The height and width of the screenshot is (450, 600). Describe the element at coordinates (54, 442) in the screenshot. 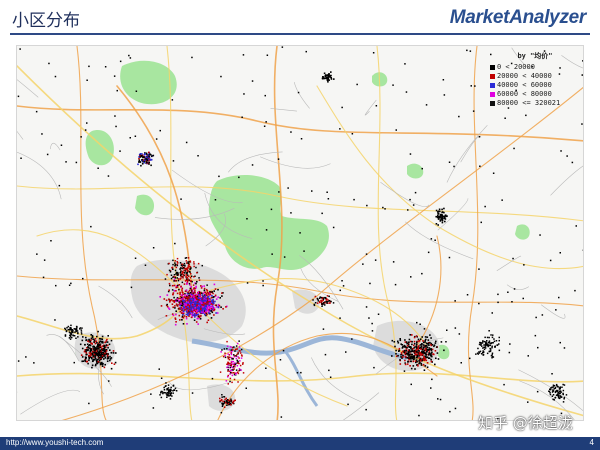

I see `footer-url: http://www.youshi-tech.com` at that location.